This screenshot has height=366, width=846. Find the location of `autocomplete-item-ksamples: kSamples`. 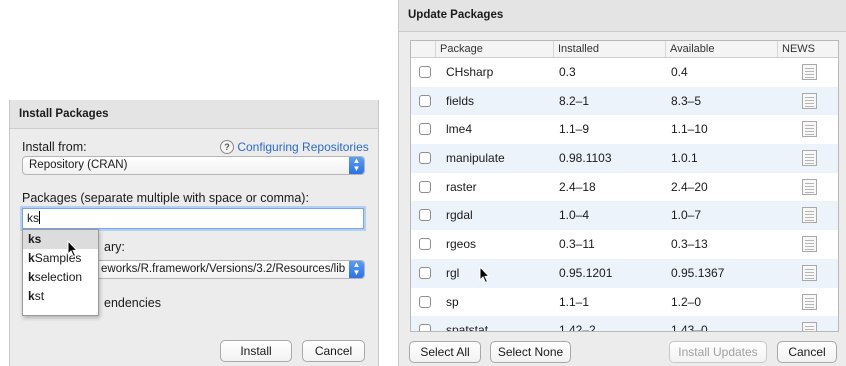

autocomplete-item-ksamples: kSamples is located at coordinates (60, 258).